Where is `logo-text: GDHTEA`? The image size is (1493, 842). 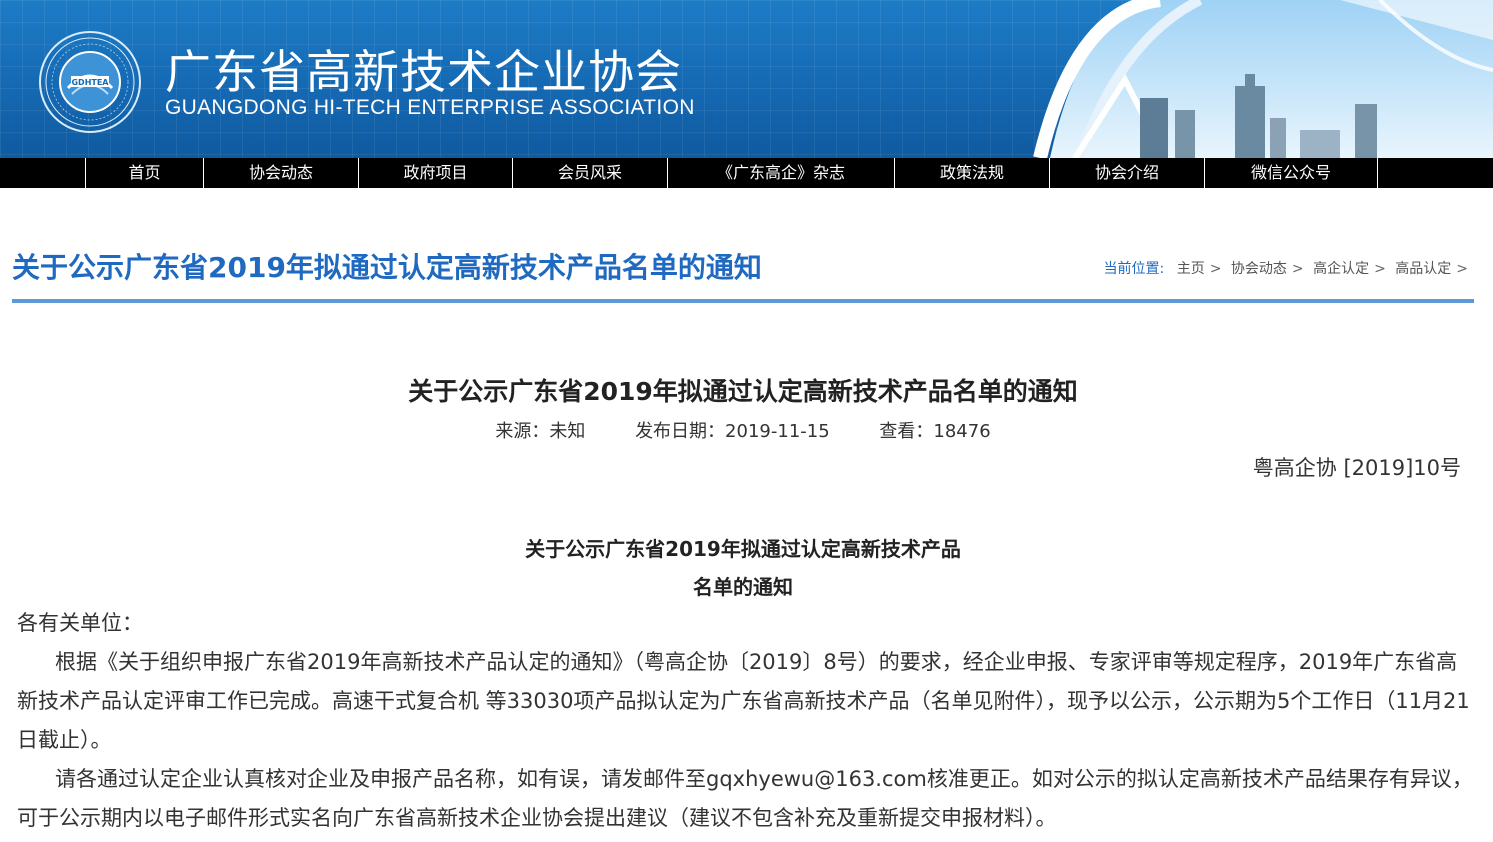 logo-text: GDHTEA is located at coordinates (90, 82).